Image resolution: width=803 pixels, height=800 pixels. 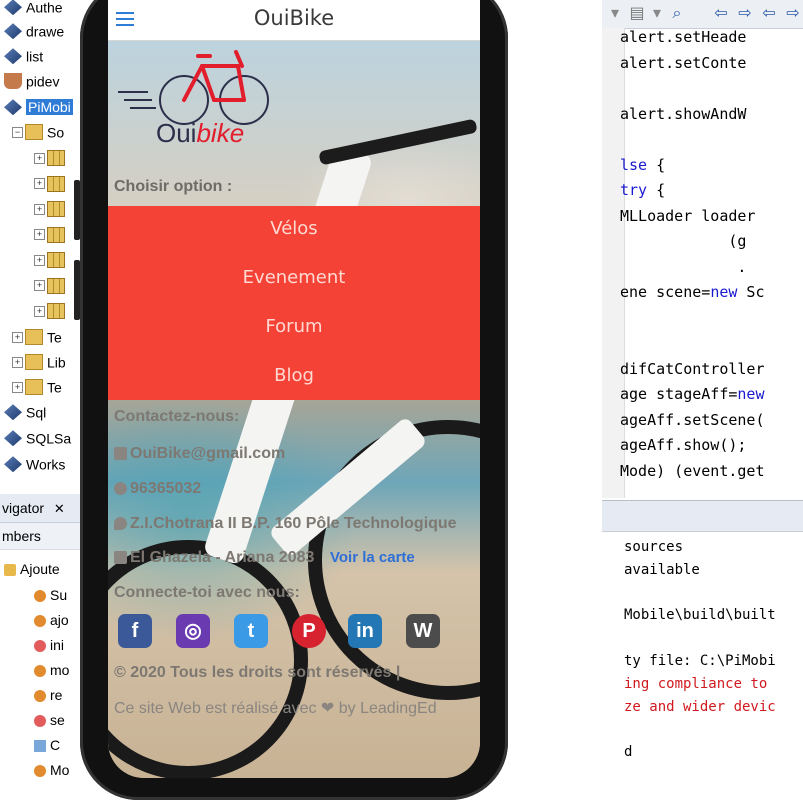 I want to click on navigator-panel: vigator ✕ mbers Ajoute Su ajo ini mo re se C Mo, so click(x=42, y=636).